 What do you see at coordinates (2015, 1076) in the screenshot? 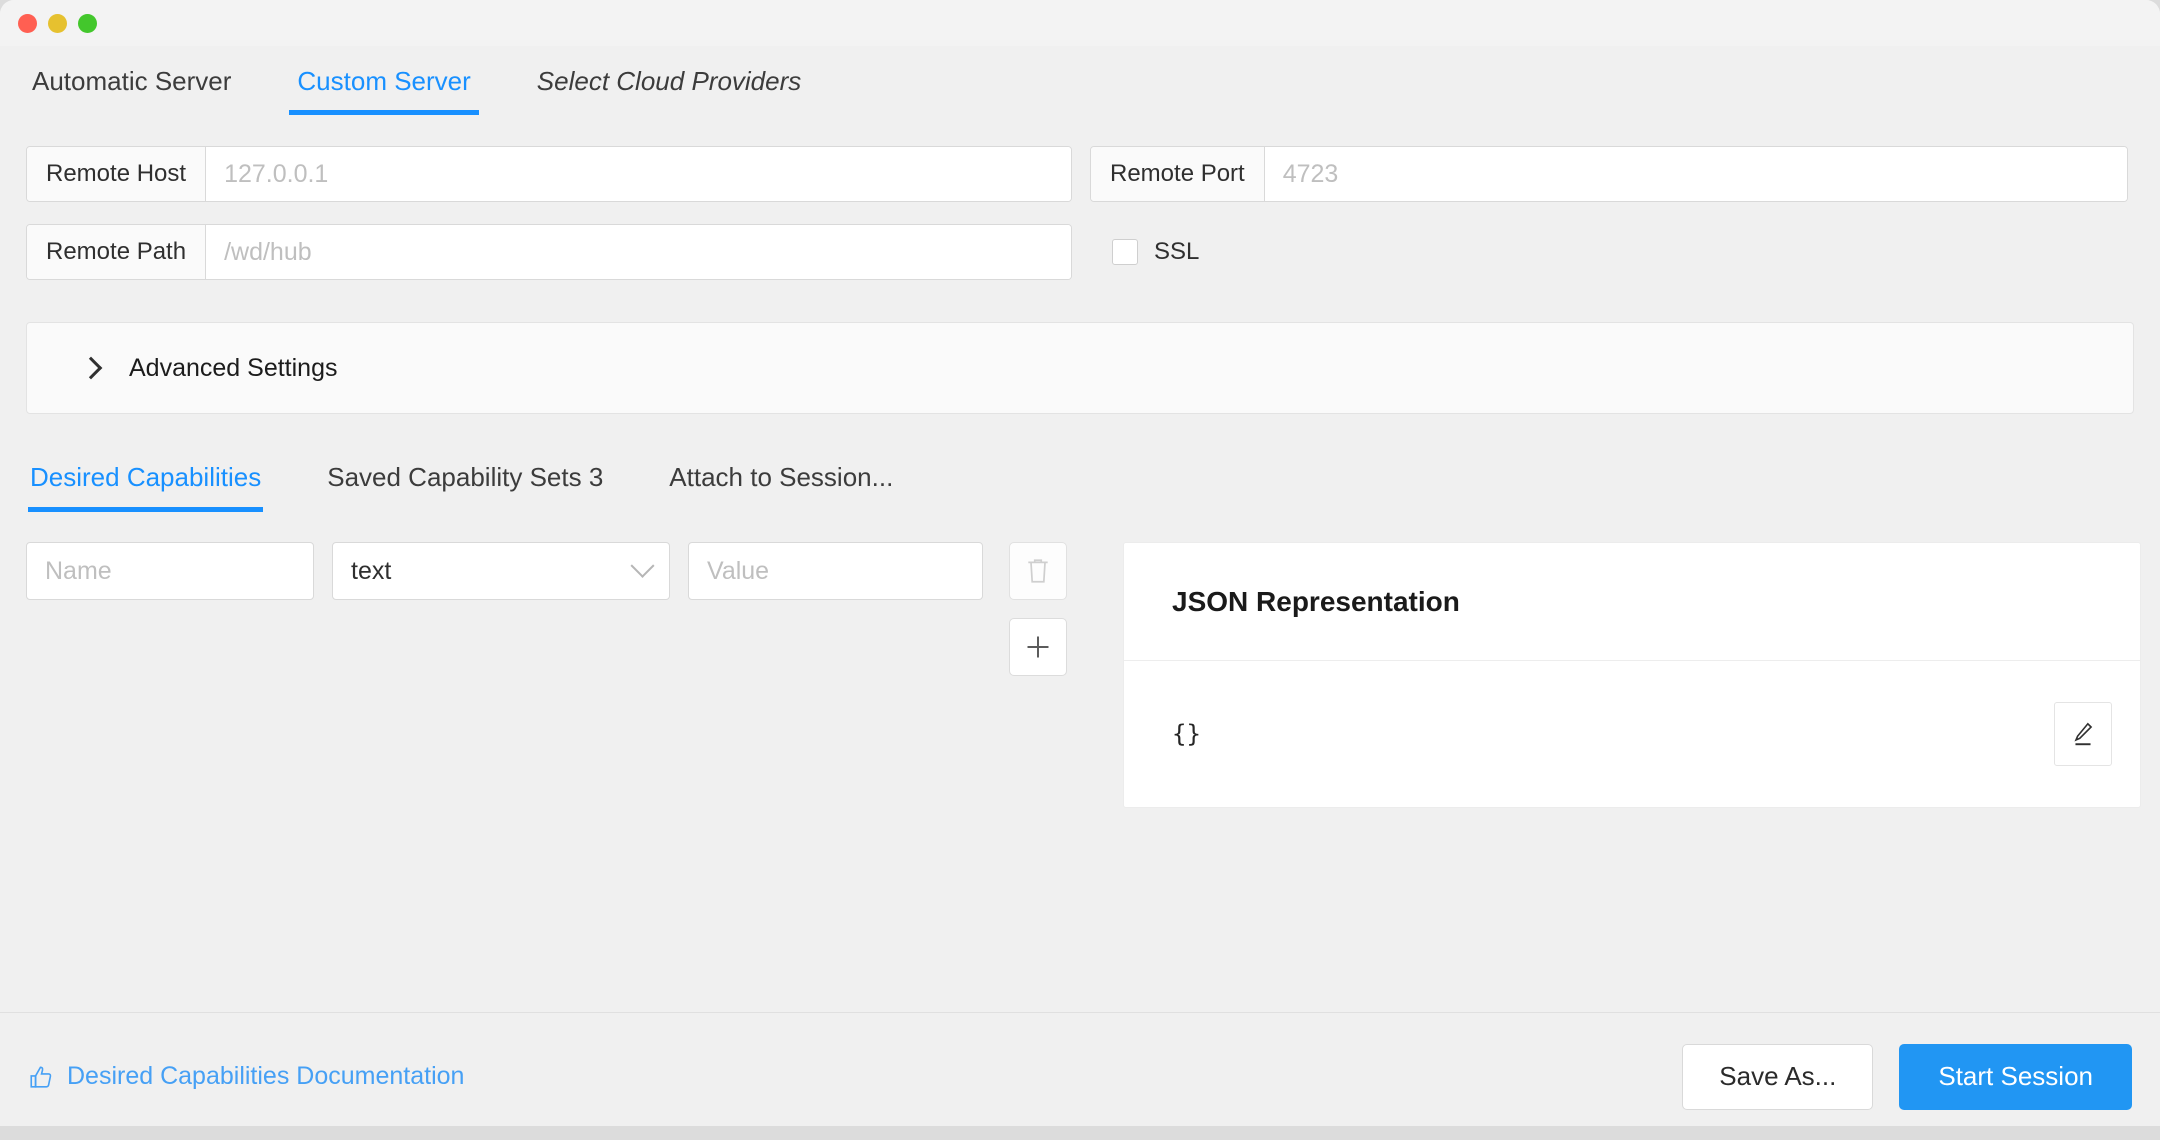
I see `start-session-button: Start Session` at bounding box center [2015, 1076].